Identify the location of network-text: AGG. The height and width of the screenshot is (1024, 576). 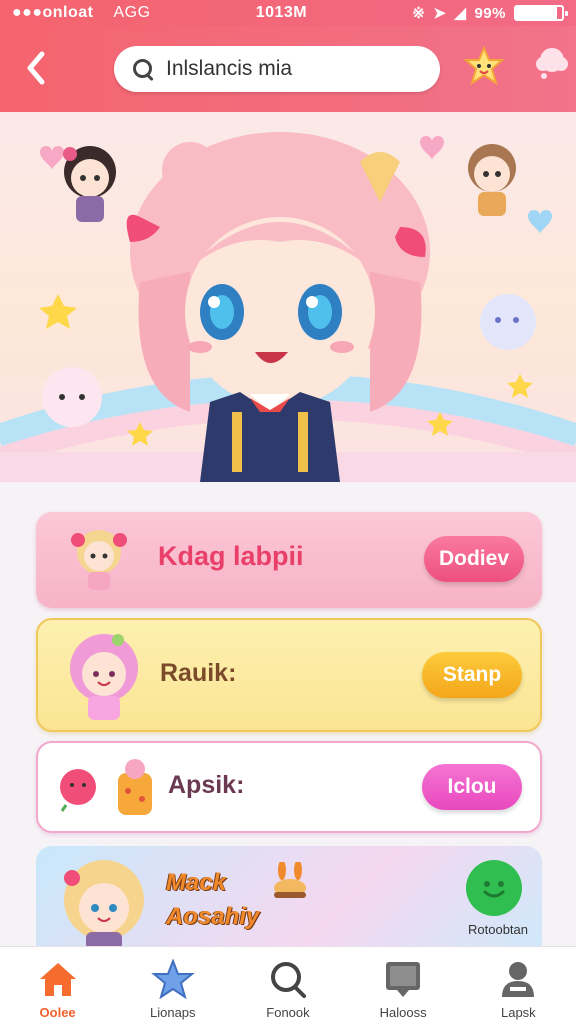
(132, 12).